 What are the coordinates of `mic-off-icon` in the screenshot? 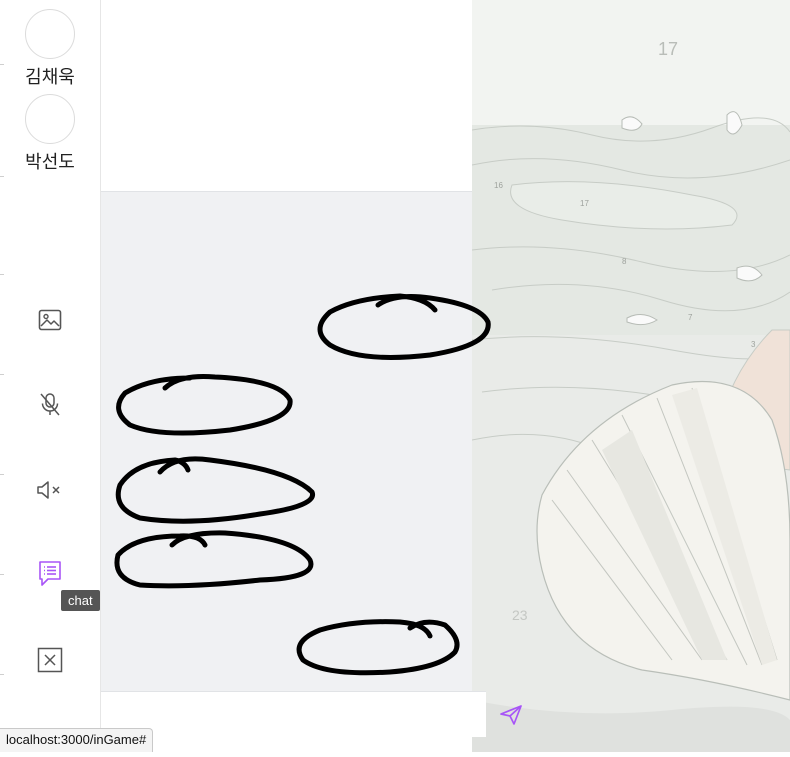 It's located at (50, 404).